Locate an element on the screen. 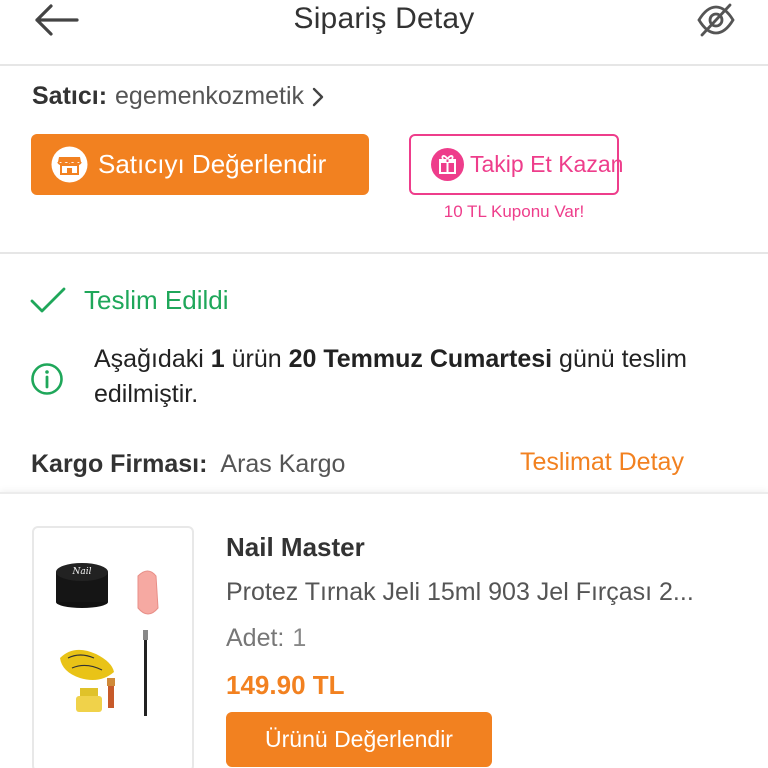 This screenshot has height=768, width=768. delivery-status: Teslim Edildi is located at coordinates (129, 300).